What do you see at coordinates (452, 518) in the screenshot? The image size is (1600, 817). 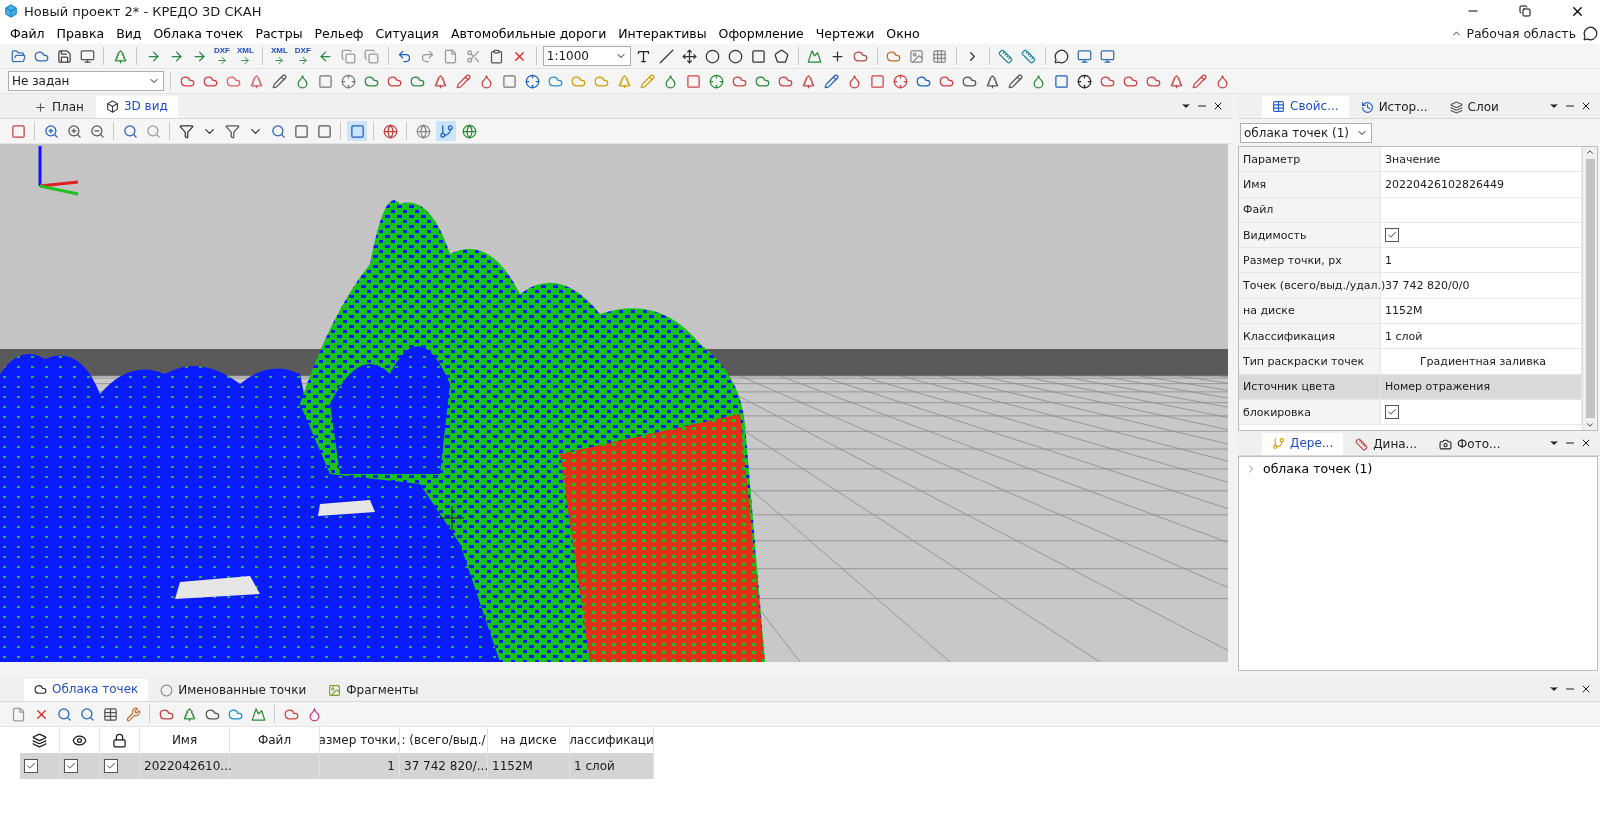 I see `crosshair-cursor-icon` at bounding box center [452, 518].